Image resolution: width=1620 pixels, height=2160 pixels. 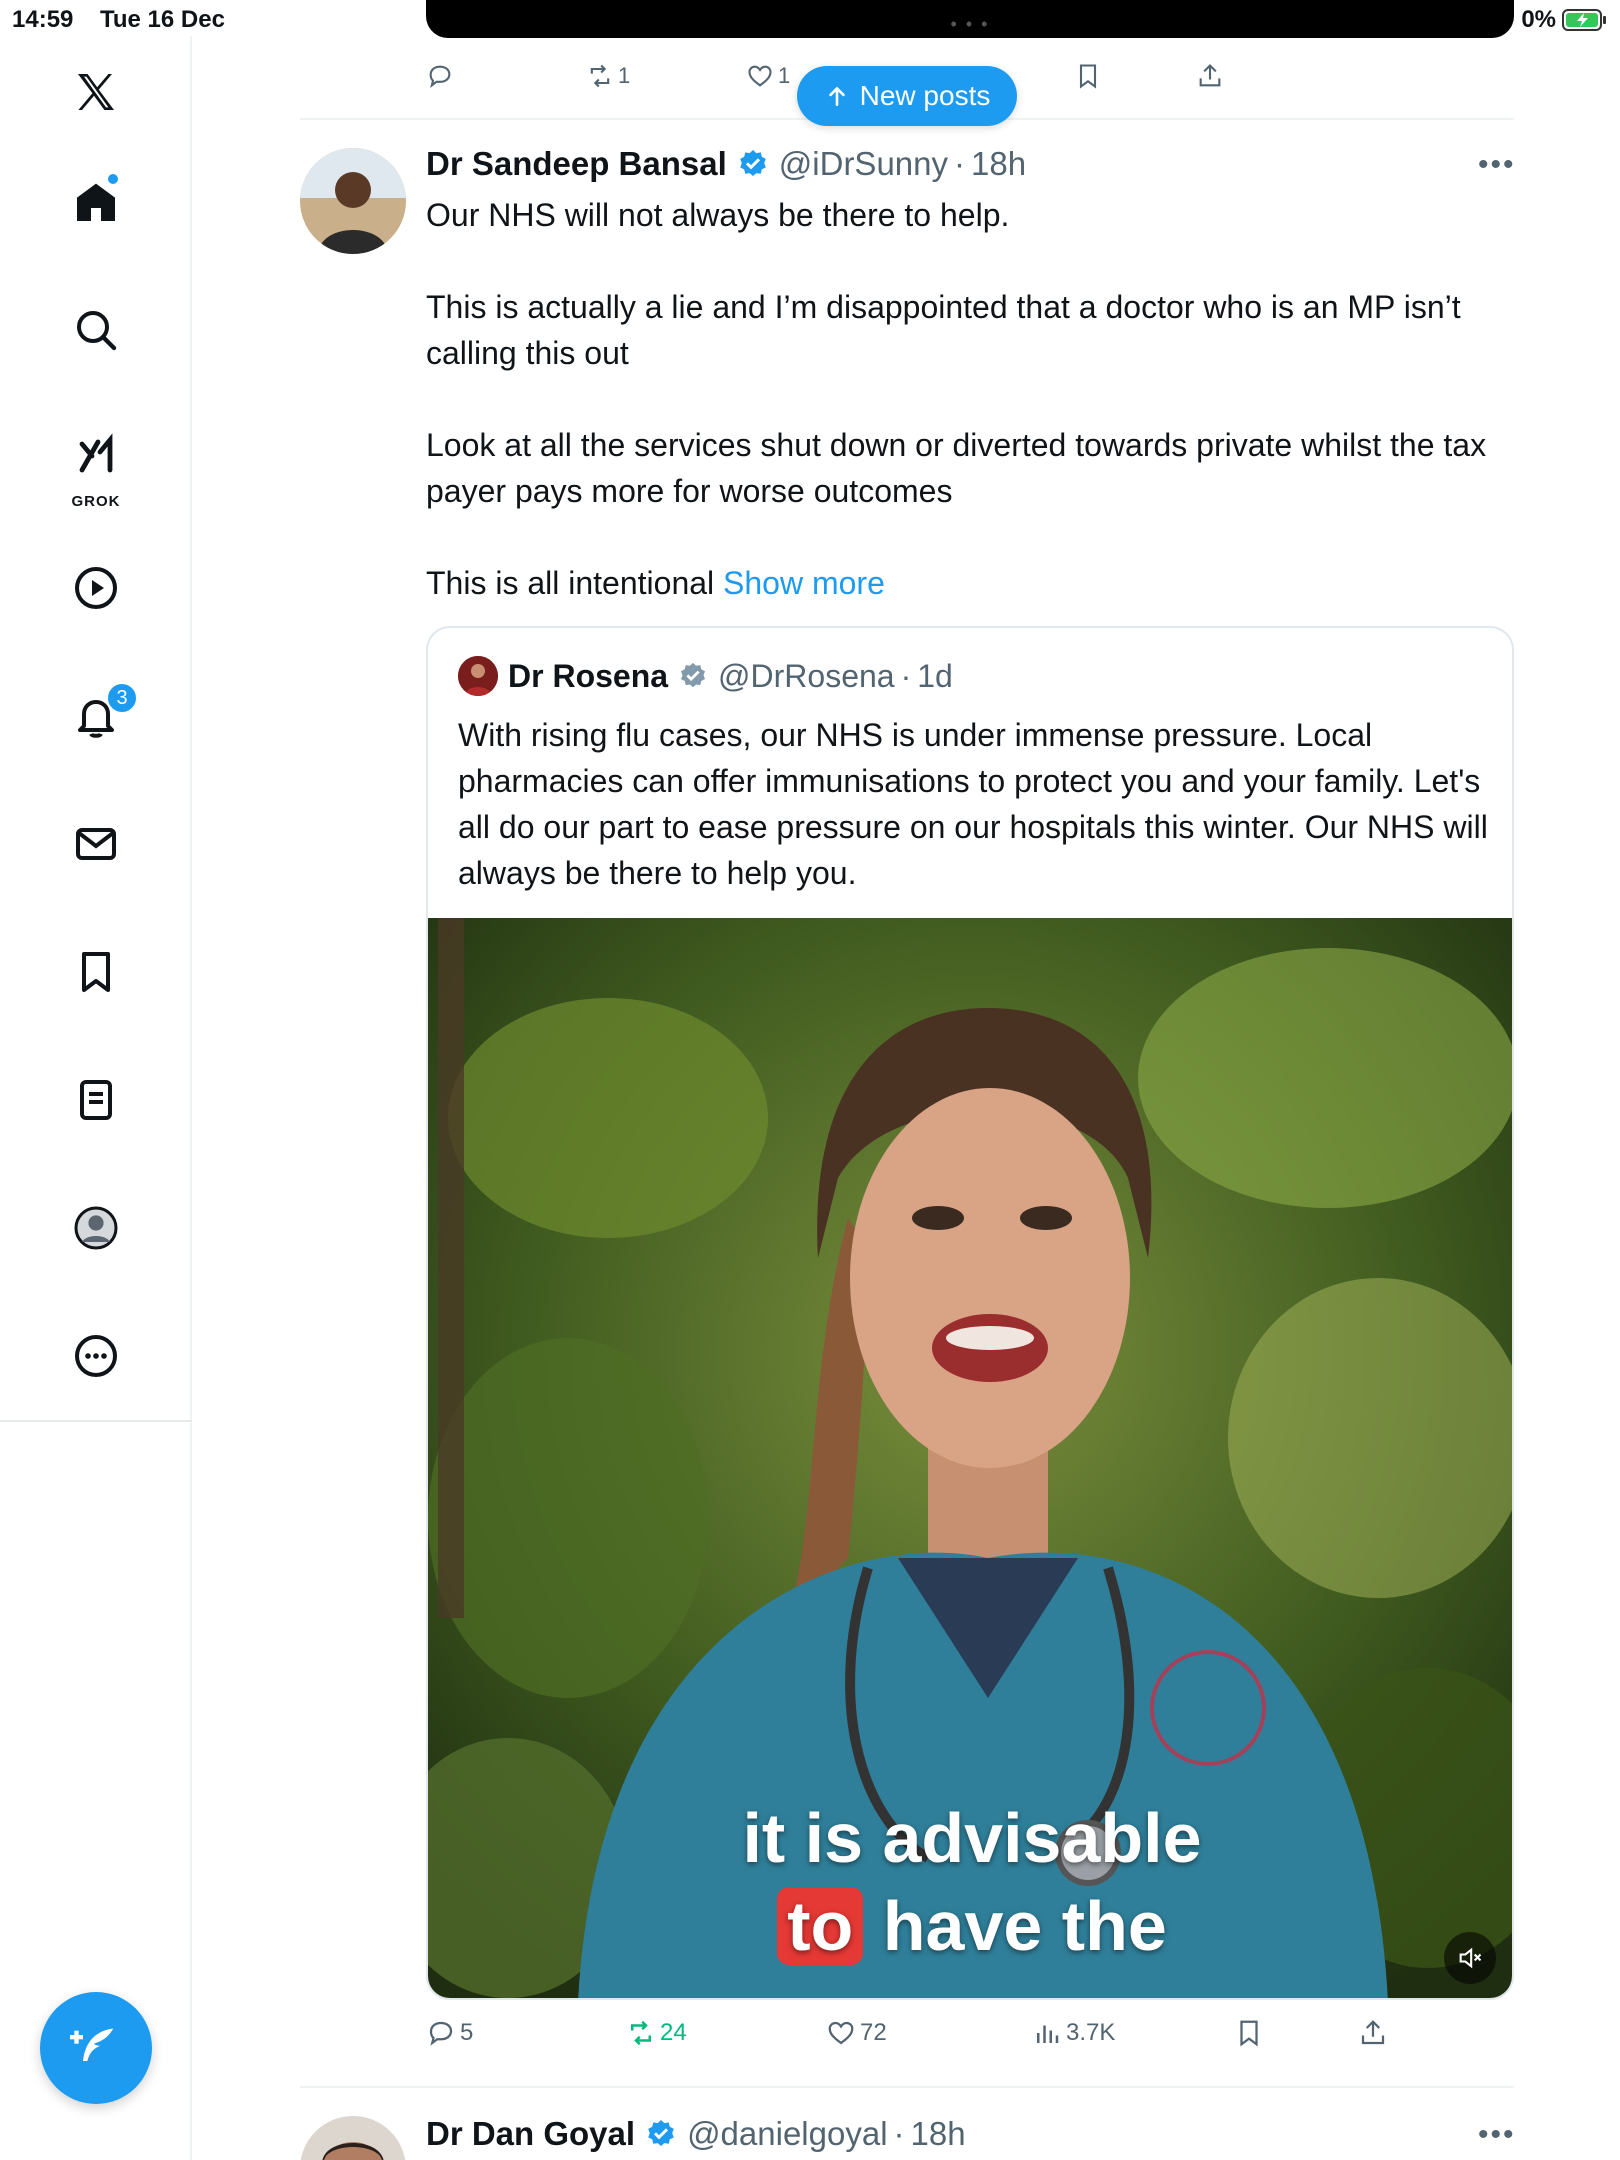 I want to click on previous-media-bottom: • • •, so click(x=970, y=19).